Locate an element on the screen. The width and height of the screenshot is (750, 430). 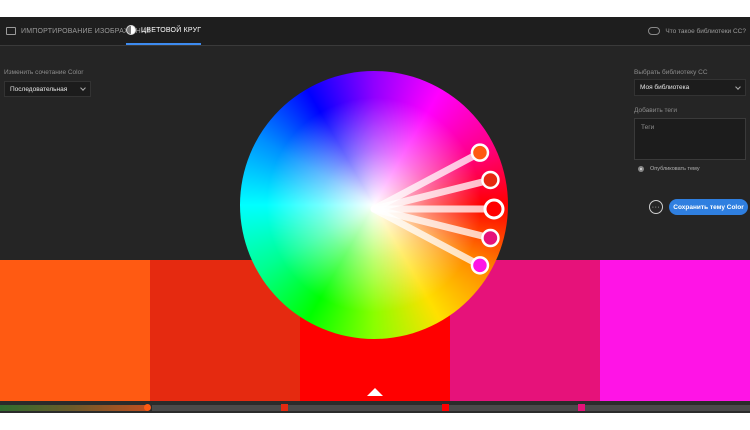
selected-swatch-pointer is located at coordinates (375, 392).